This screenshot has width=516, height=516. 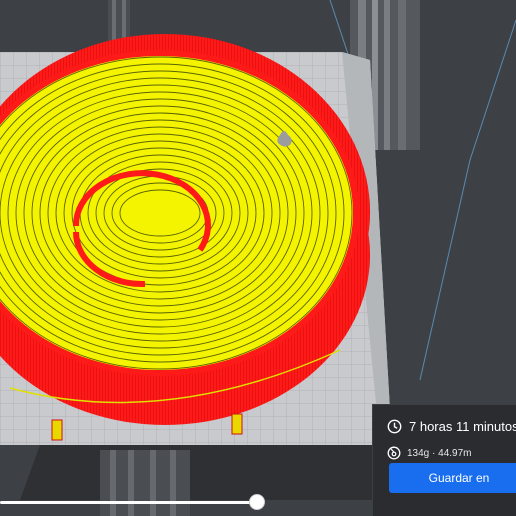 What do you see at coordinates (394, 453) in the screenshot?
I see `spool-icon` at bounding box center [394, 453].